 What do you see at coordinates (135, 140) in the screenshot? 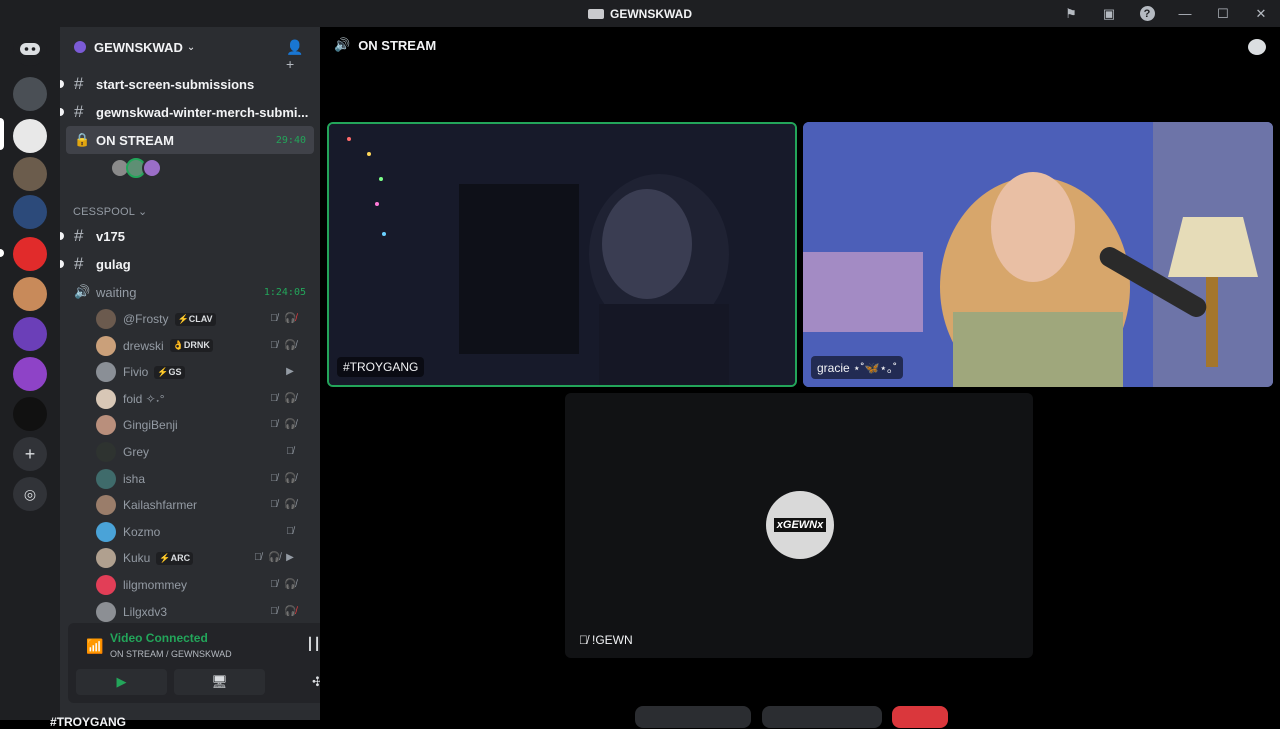
I see `channel-label: ON STREAM` at bounding box center [135, 140].